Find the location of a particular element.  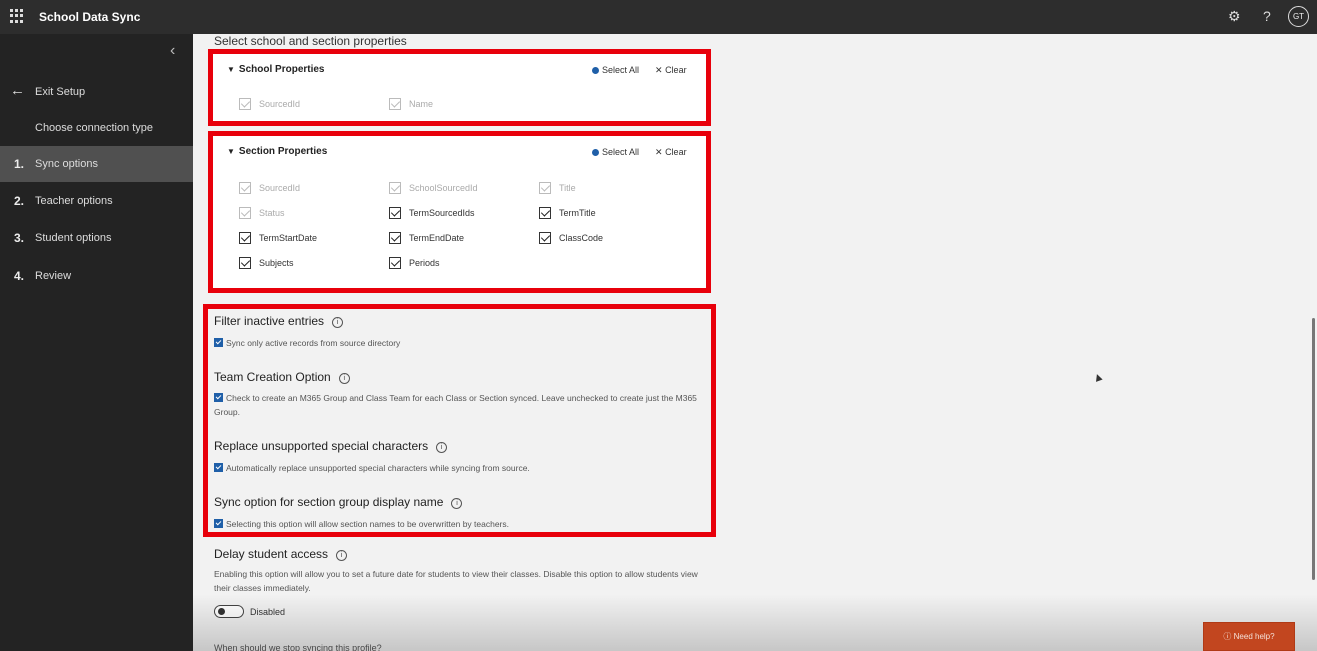

section-field-title: Title is located at coordinates (557, 188).